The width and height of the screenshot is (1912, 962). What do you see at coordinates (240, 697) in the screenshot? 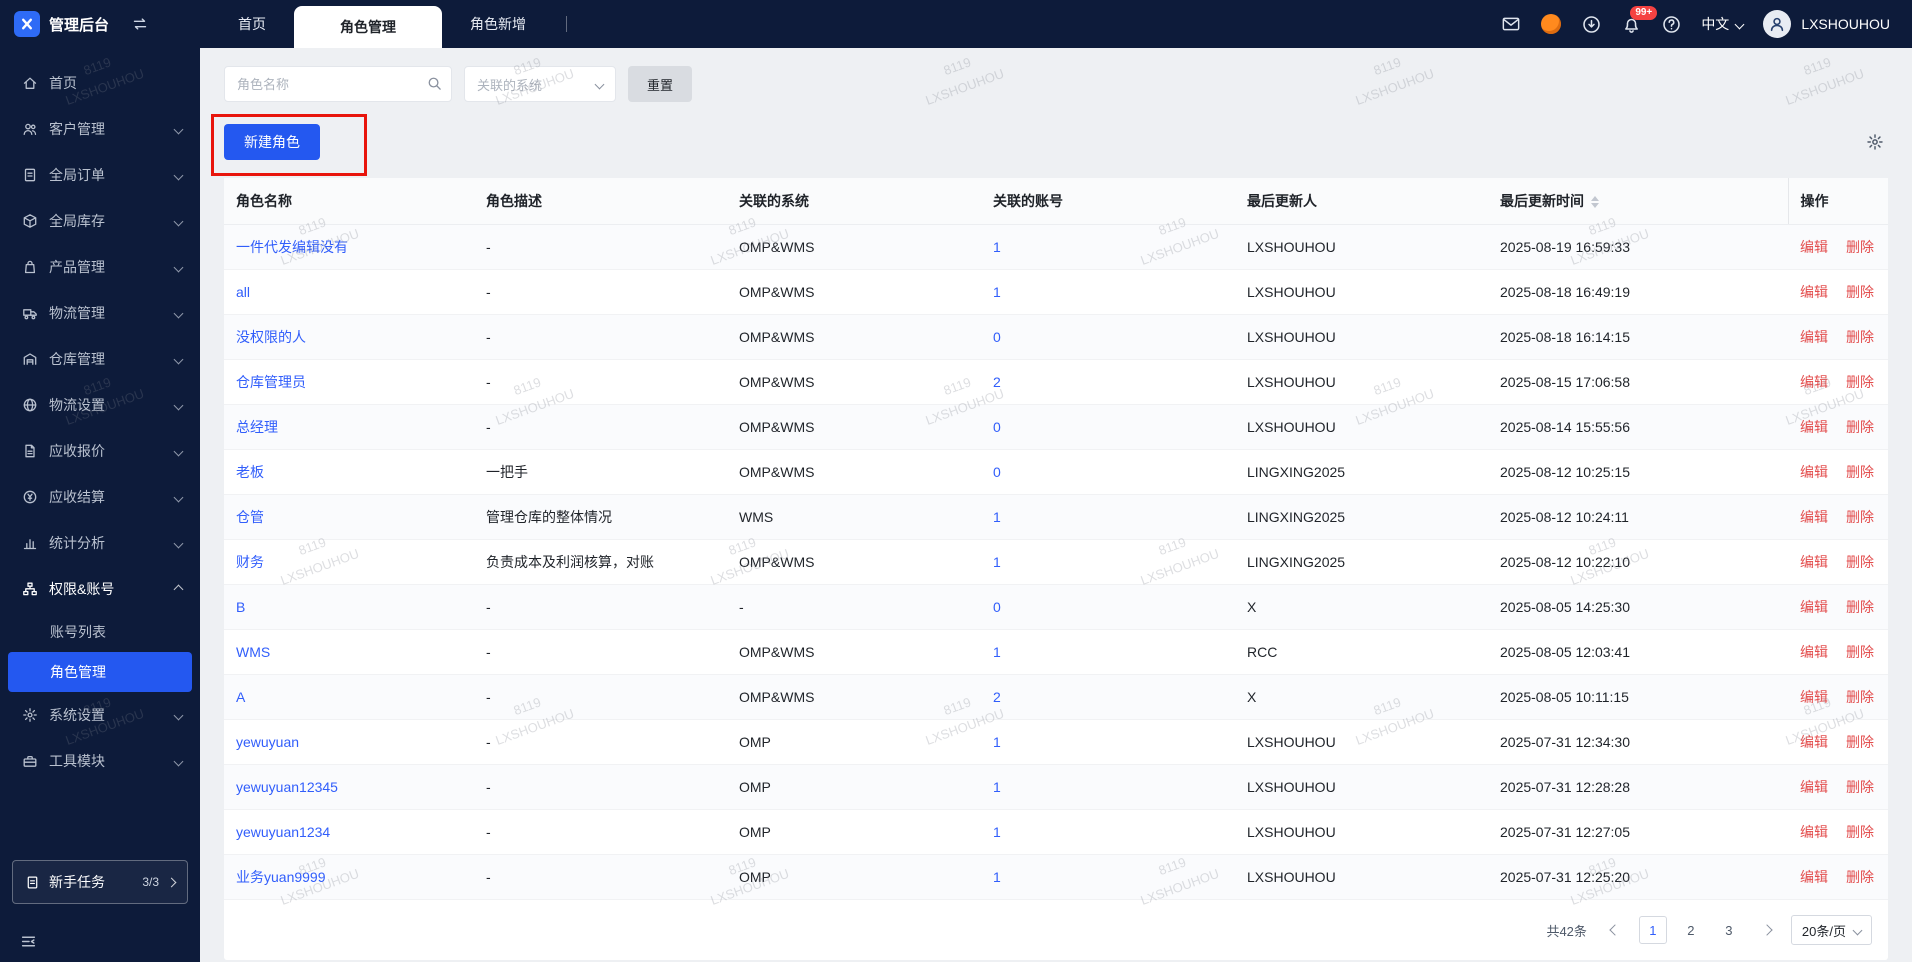
I see `role-name-link: A` at bounding box center [240, 697].